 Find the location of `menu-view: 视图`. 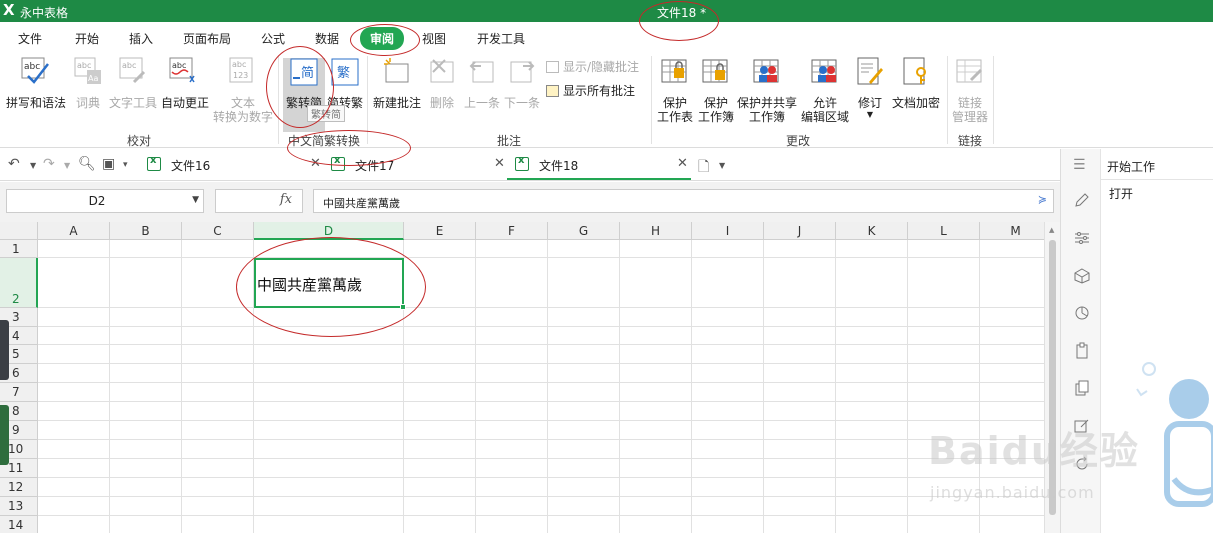

menu-view: 视图 is located at coordinates (434, 38).